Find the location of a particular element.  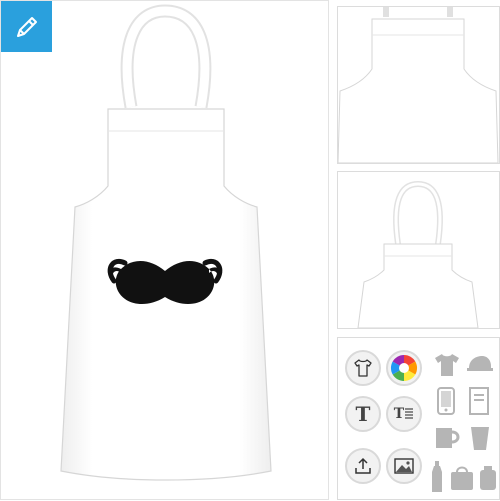

bag-icon is located at coordinates (462, 478).